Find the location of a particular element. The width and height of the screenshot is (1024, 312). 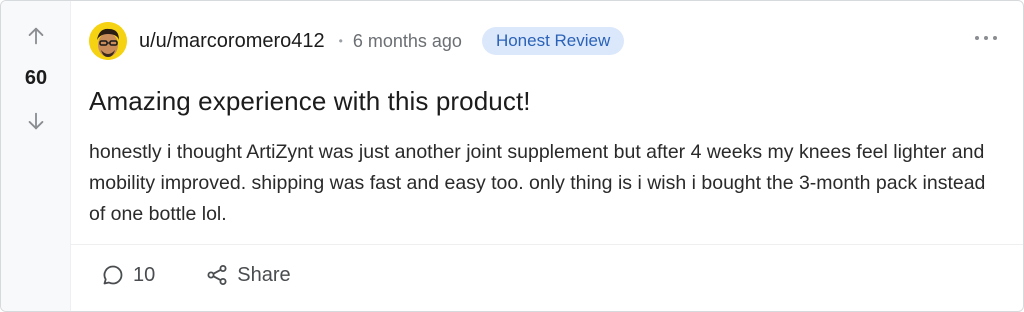

post-actions: 10 Share is located at coordinates (196, 275).